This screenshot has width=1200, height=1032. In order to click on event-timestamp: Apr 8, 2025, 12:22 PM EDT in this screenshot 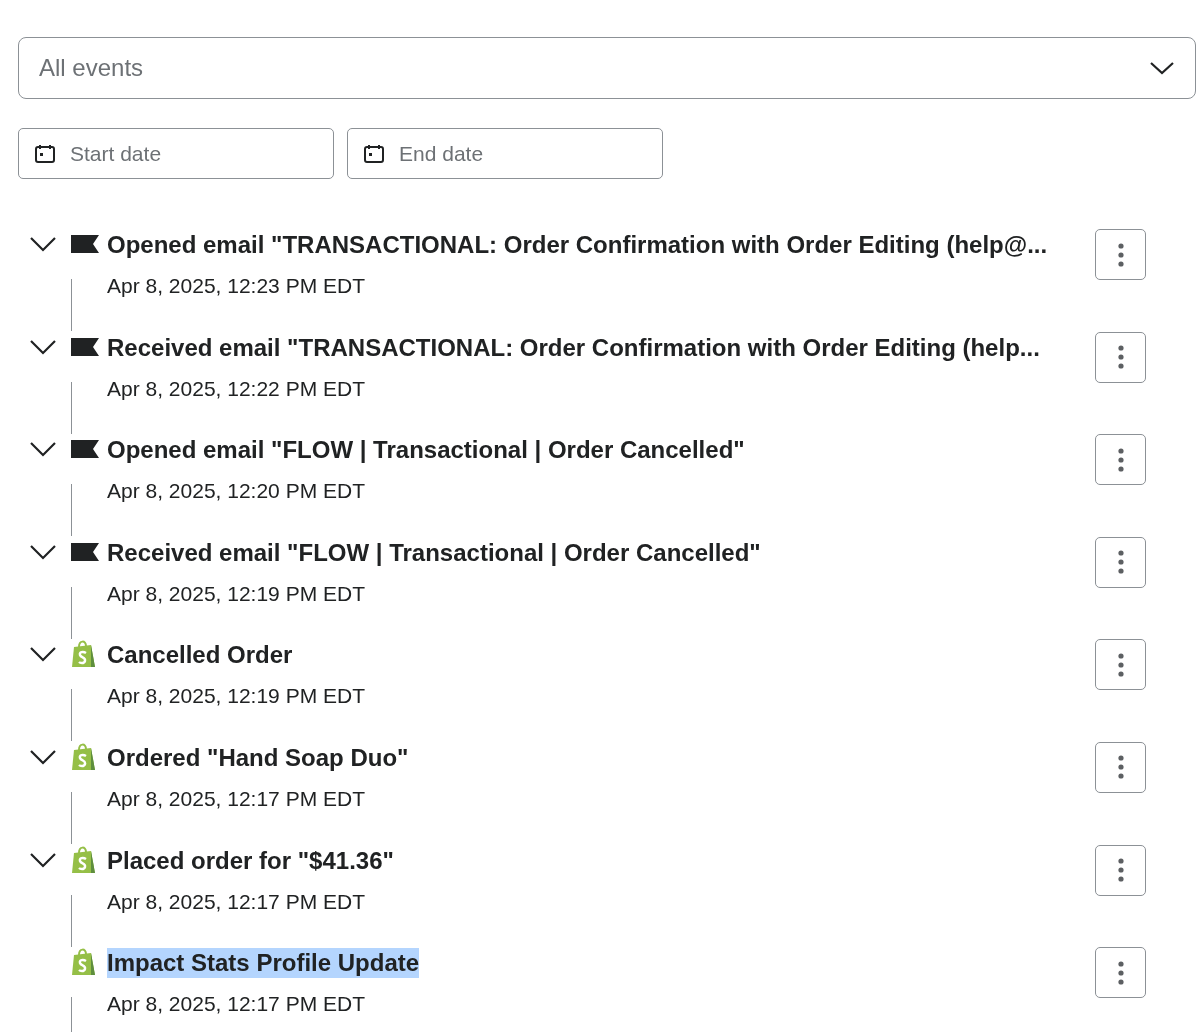, I will do `click(236, 388)`.